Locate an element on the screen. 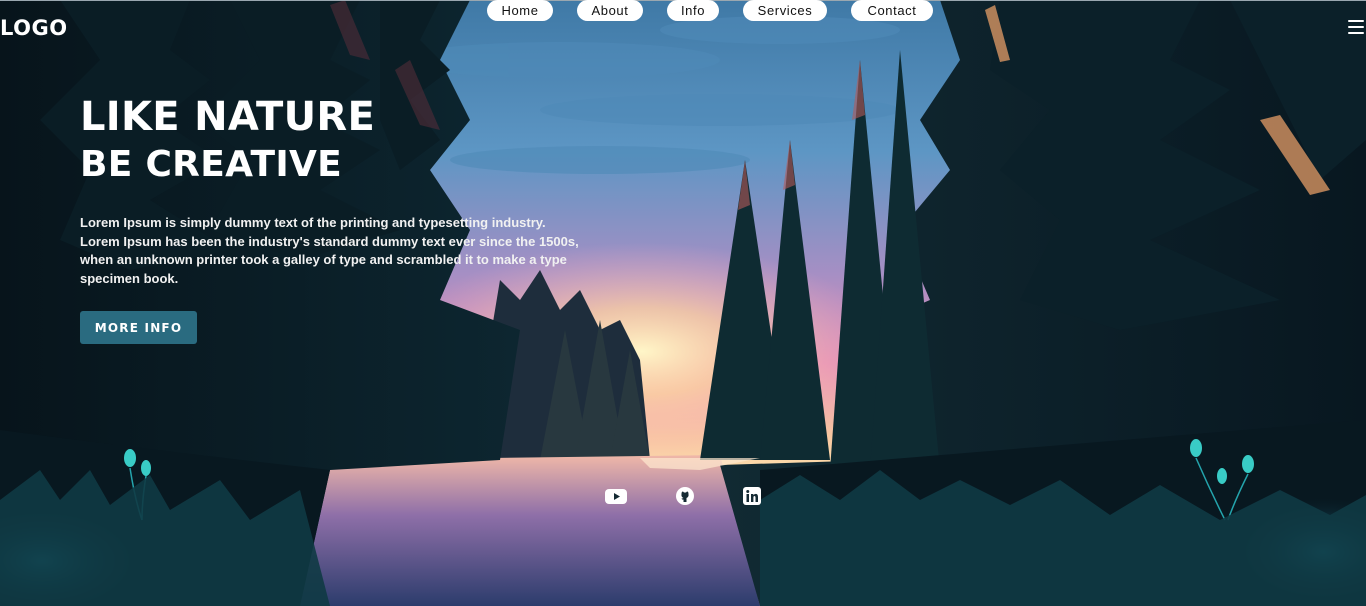 Image resolution: width=1366 pixels, height=606 pixels. nav-contact: Contact is located at coordinates (892, 10).